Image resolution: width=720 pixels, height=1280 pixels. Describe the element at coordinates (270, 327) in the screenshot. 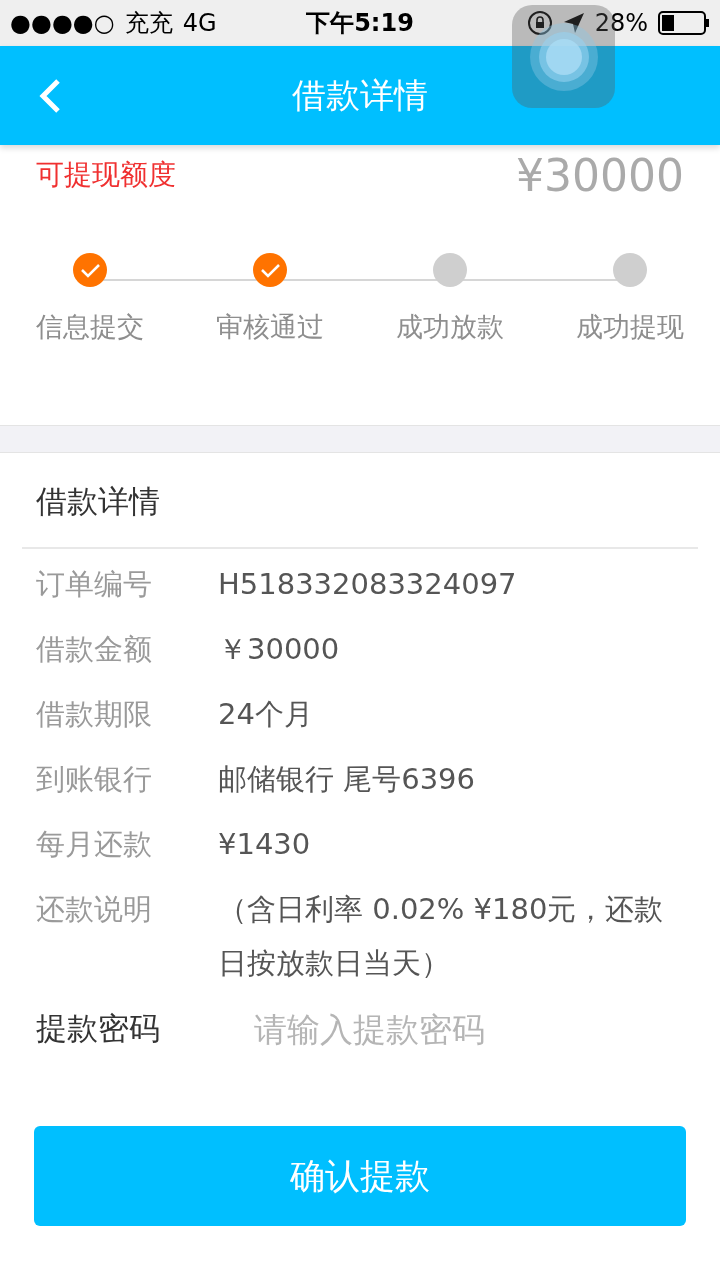

I see `step-label: 审核通过` at that location.